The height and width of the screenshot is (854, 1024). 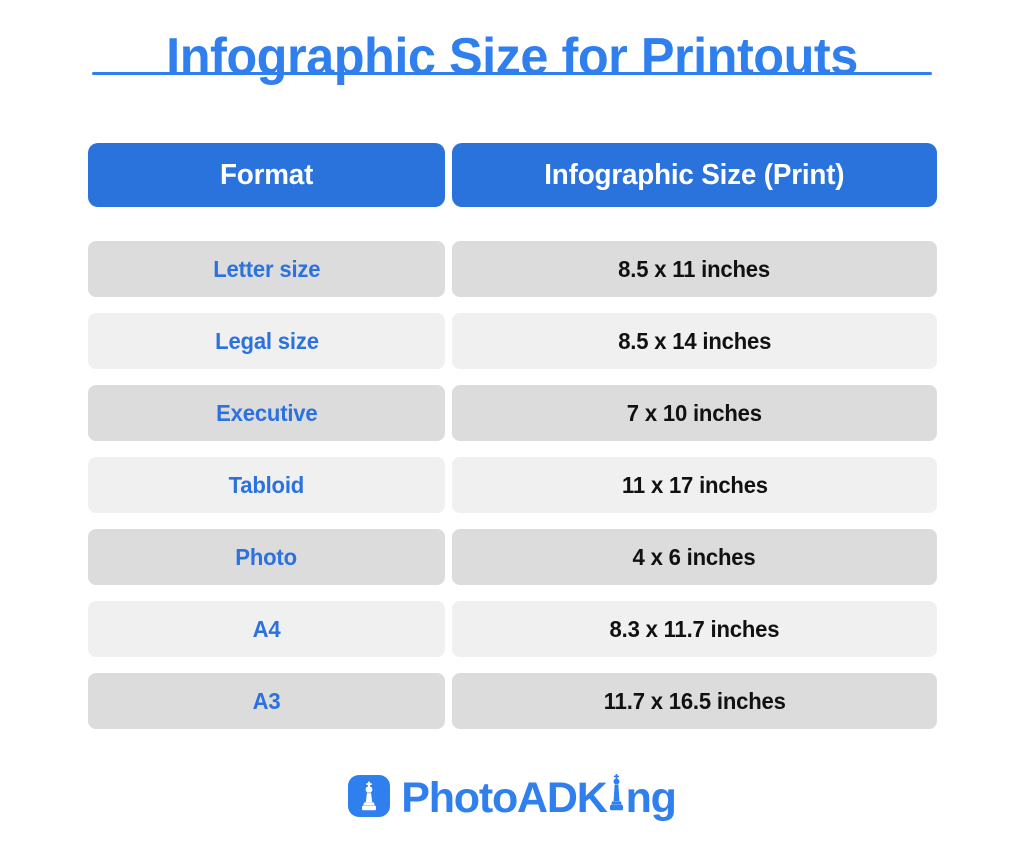 What do you see at coordinates (504, 798) in the screenshot?
I see `brand-wordmark-part1: PhotoADK` at bounding box center [504, 798].